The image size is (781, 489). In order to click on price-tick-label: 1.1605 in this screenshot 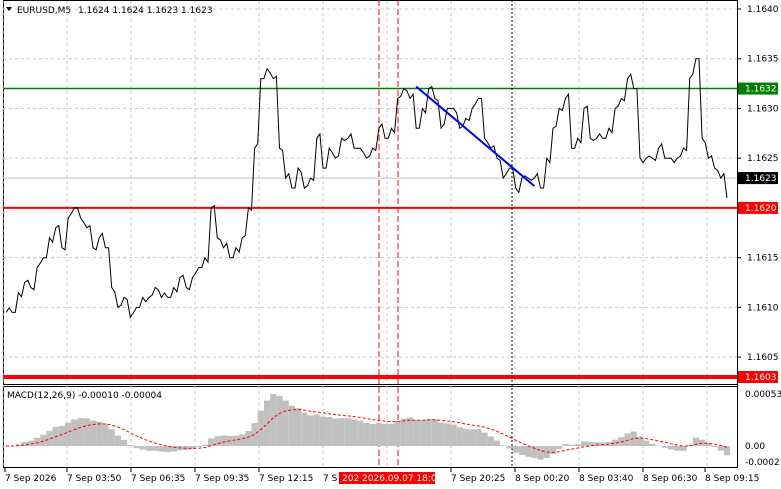, I will do `click(763, 358)`.